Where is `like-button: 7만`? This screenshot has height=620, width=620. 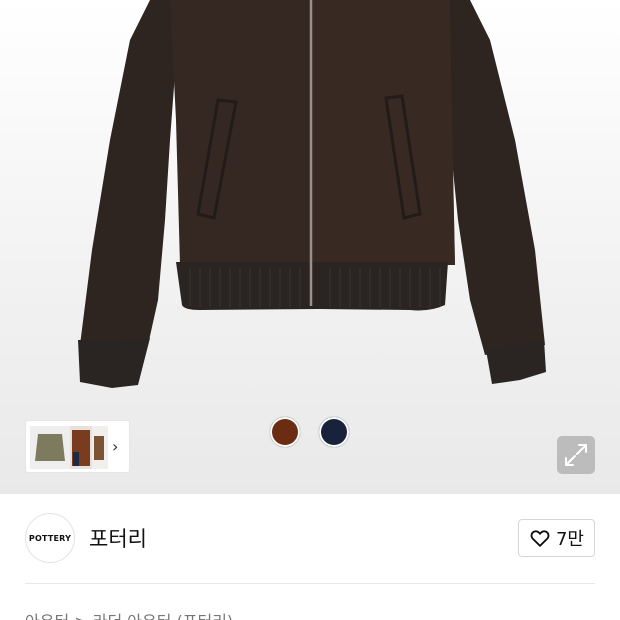
like-button: 7만 is located at coordinates (556, 538).